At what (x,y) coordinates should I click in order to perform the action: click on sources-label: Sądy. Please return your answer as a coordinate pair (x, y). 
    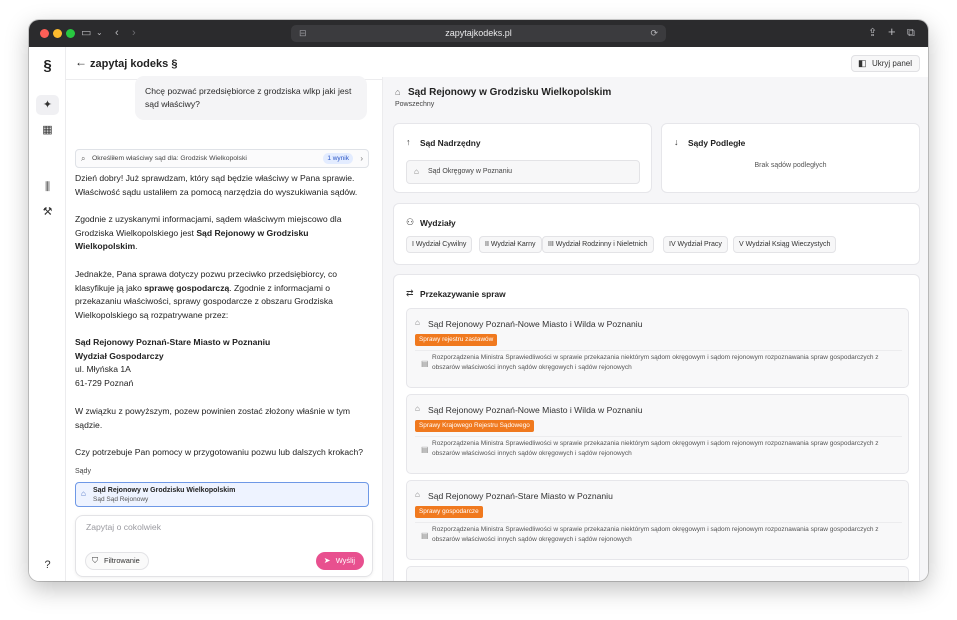
    Looking at the image, I should click on (83, 471).